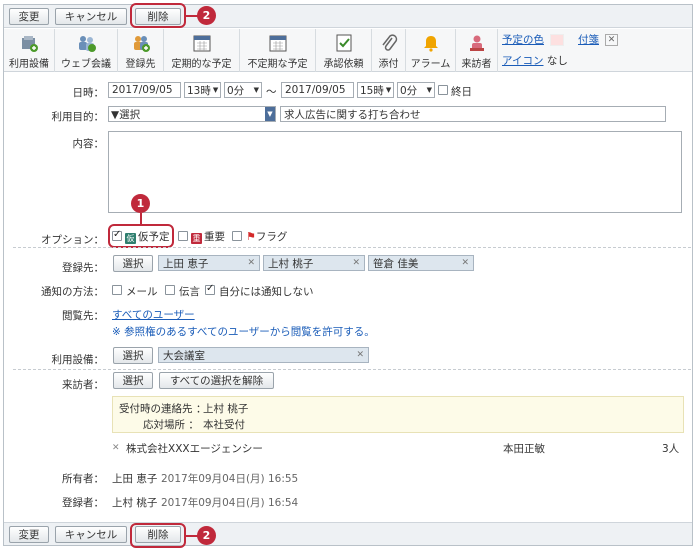 The height and width of the screenshot is (551, 700). What do you see at coordinates (133, 263) in the screenshot?
I see `registrants-select-button: 選択` at bounding box center [133, 263].